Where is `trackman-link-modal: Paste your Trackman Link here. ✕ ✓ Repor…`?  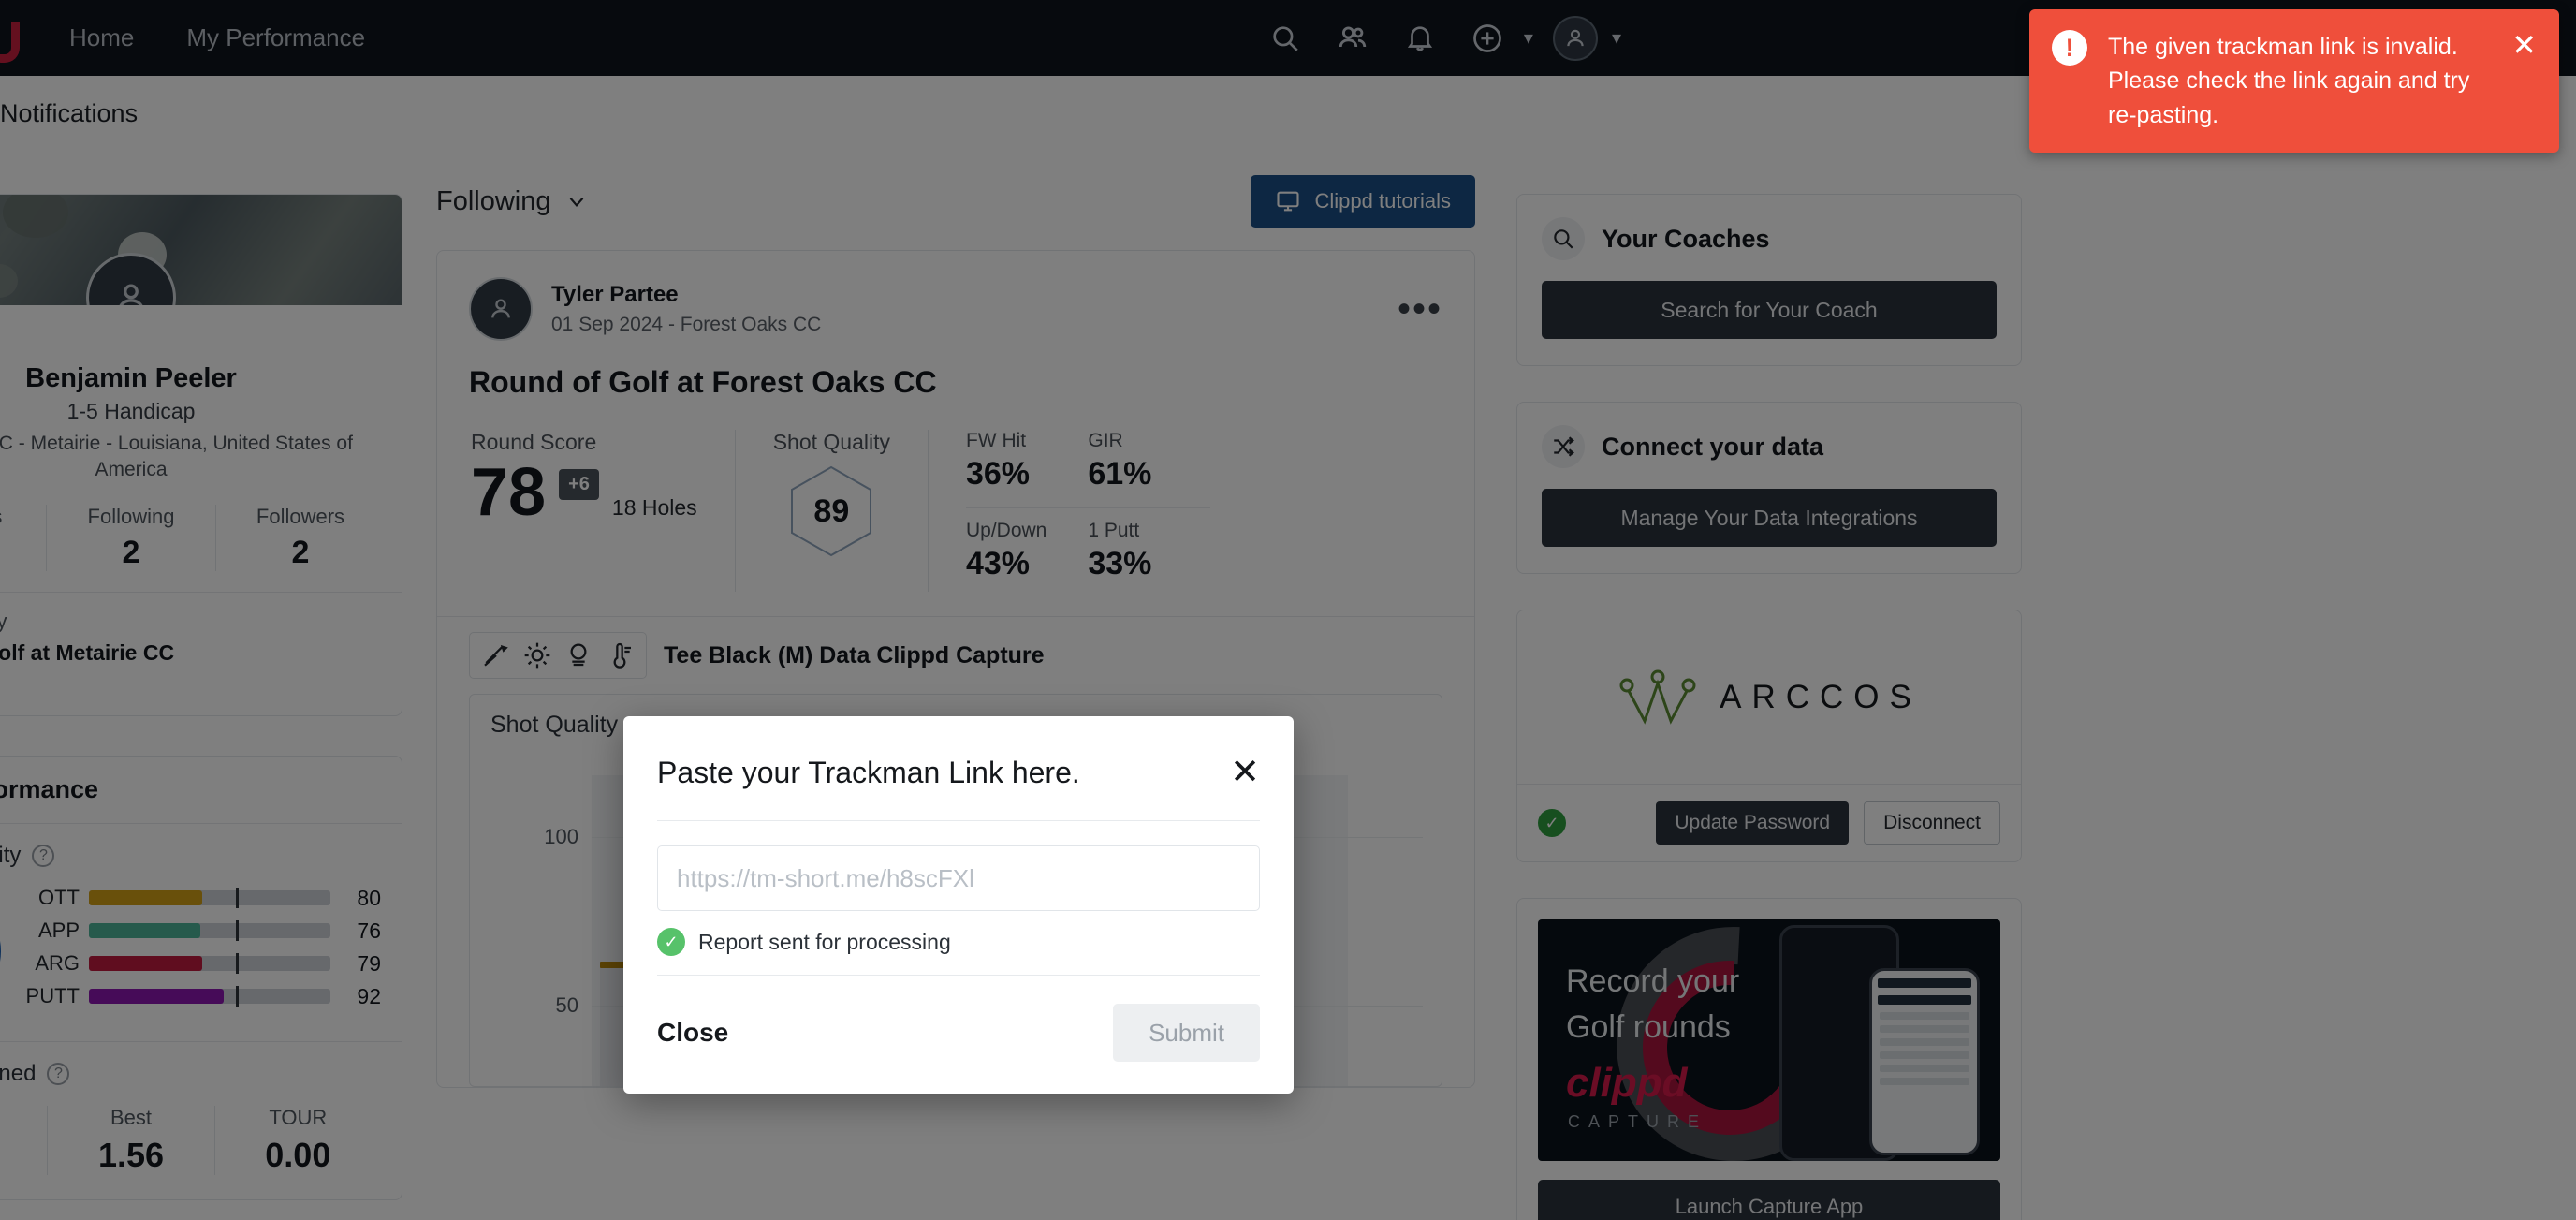 trackman-link-modal: Paste your Trackman Link here. ✕ ✓ Repor… is located at coordinates (958, 905).